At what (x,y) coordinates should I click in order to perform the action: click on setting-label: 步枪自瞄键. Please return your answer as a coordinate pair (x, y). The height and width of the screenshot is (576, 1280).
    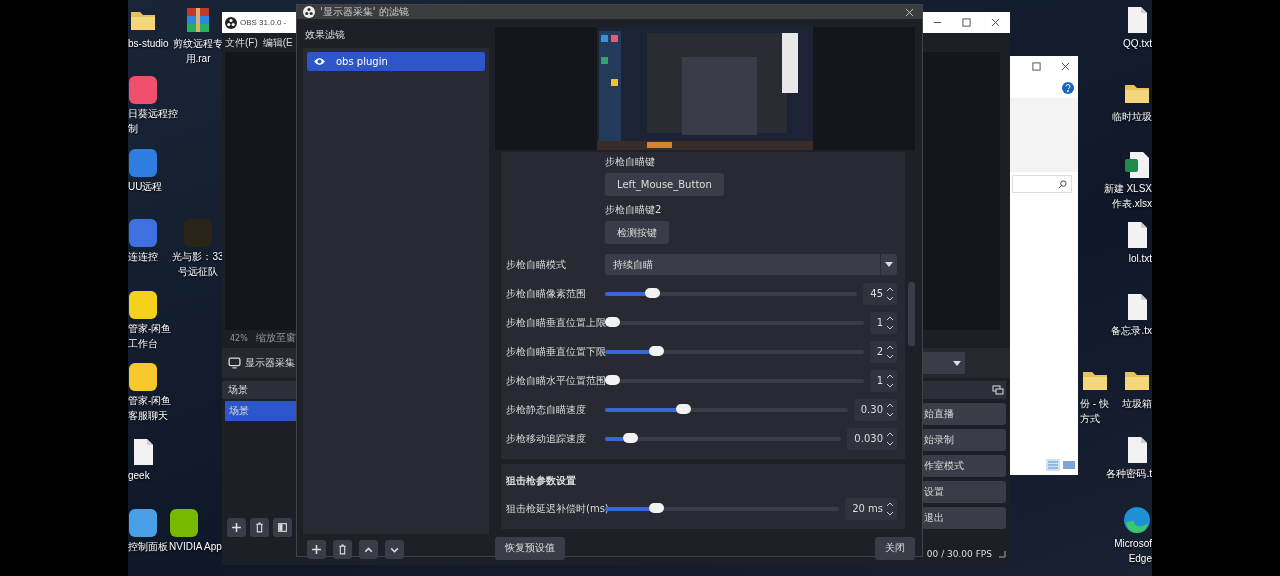
    Looking at the image, I should click on (630, 162).